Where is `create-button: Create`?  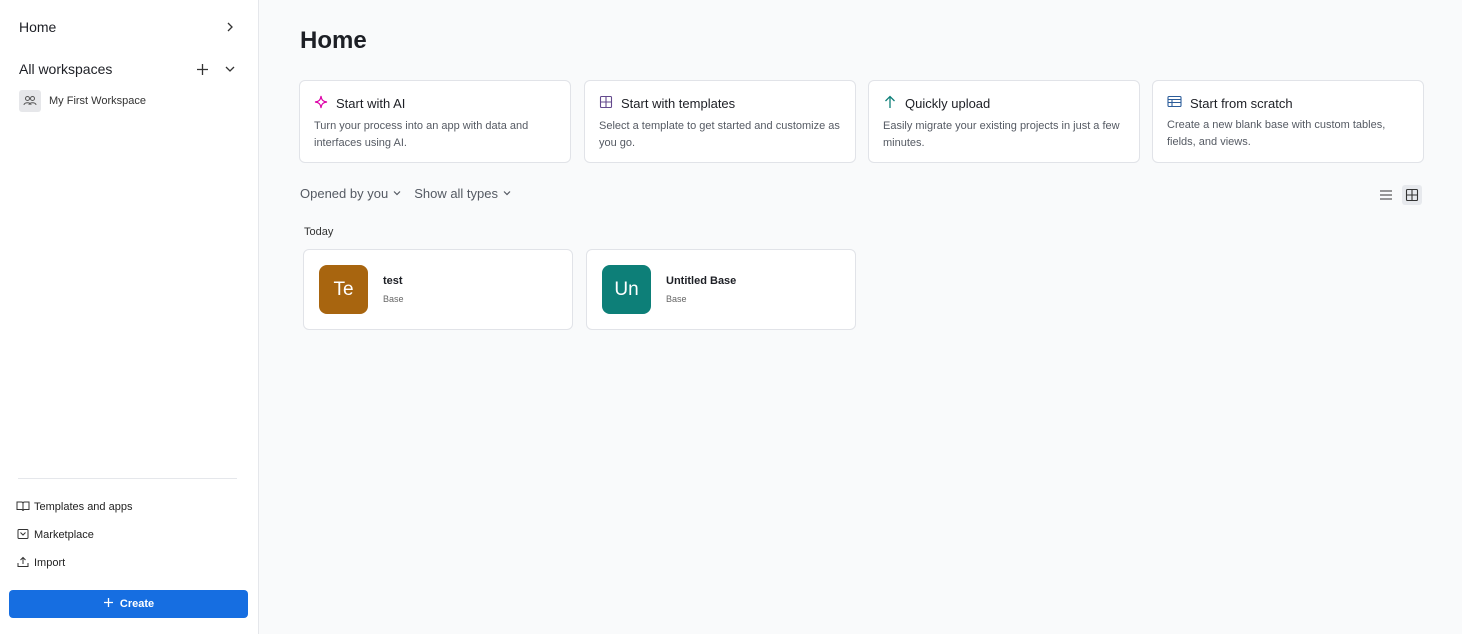 create-button: Create is located at coordinates (128, 604).